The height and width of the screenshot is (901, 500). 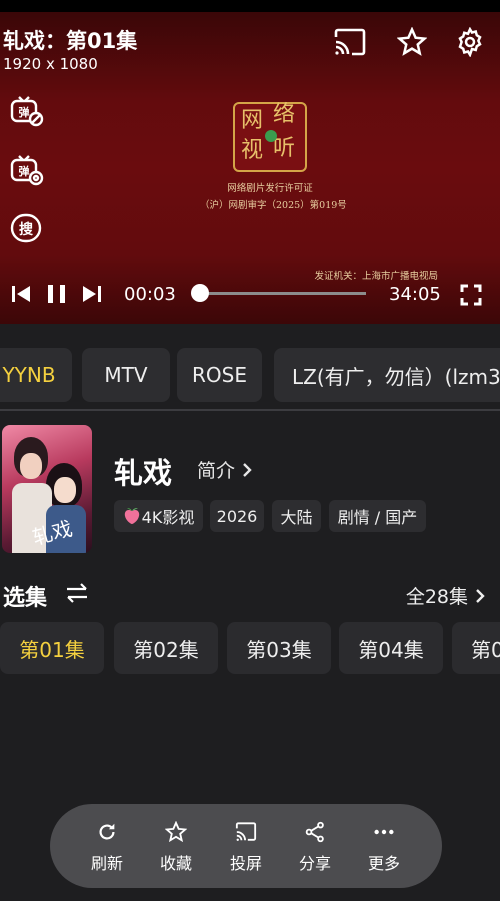 What do you see at coordinates (176, 846) in the screenshot?
I see `favorite-button: 收藏` at bounding box center [176, 846].